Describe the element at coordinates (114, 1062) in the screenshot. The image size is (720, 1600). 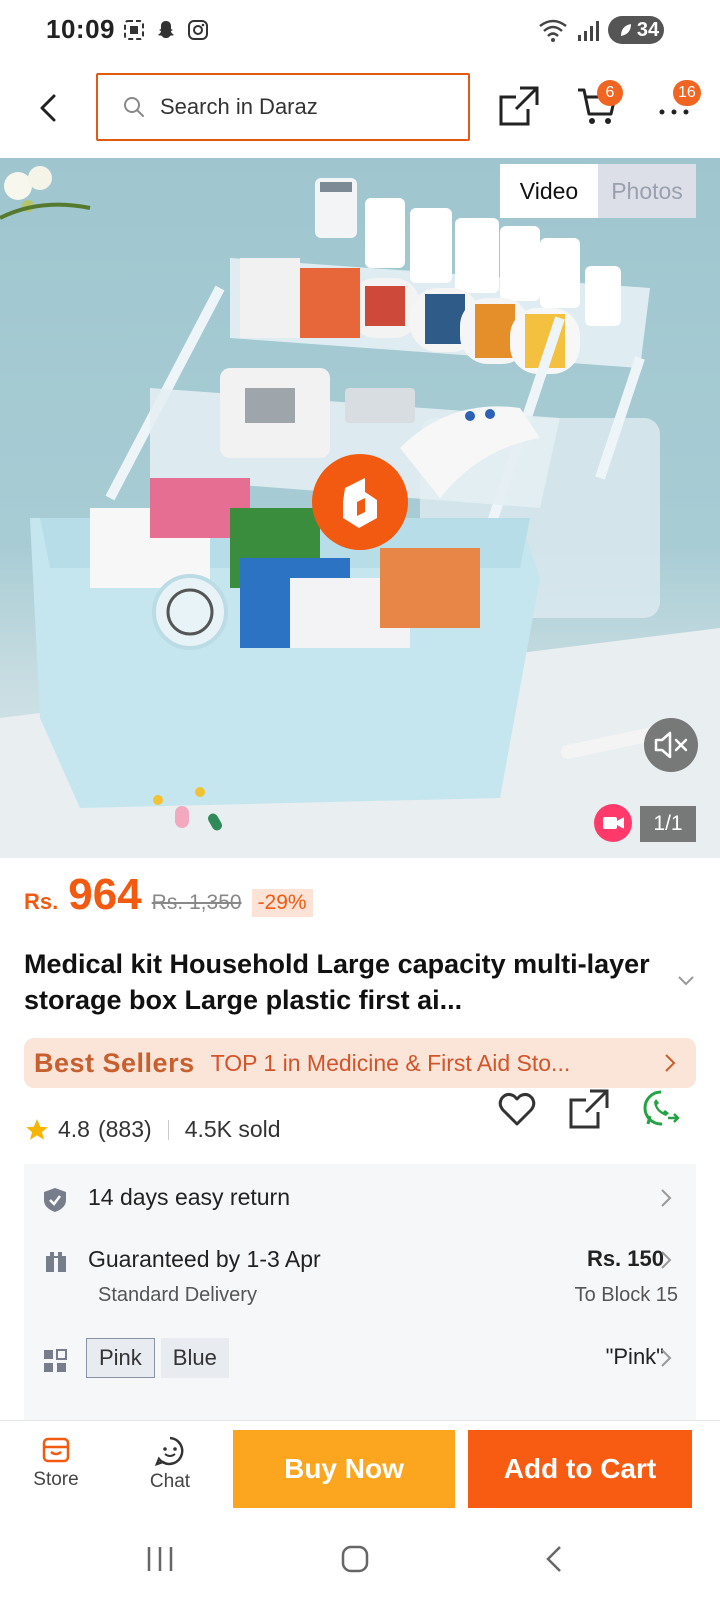
I see `best-seller-label: Best Sellers` at that location.